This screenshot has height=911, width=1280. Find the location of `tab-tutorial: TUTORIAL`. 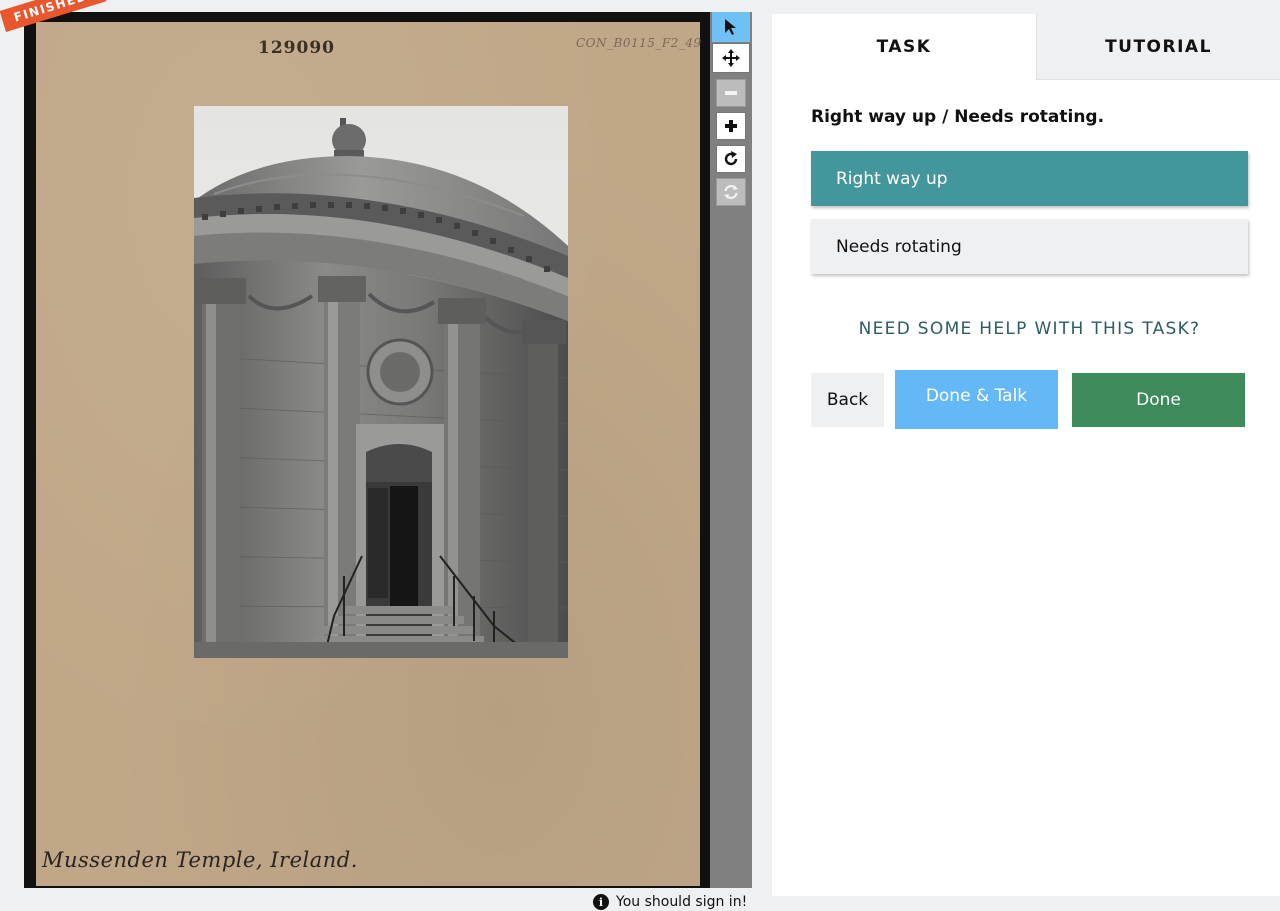

tab-tutorial: TUTORIAL is located at coordinates (1158, 47).